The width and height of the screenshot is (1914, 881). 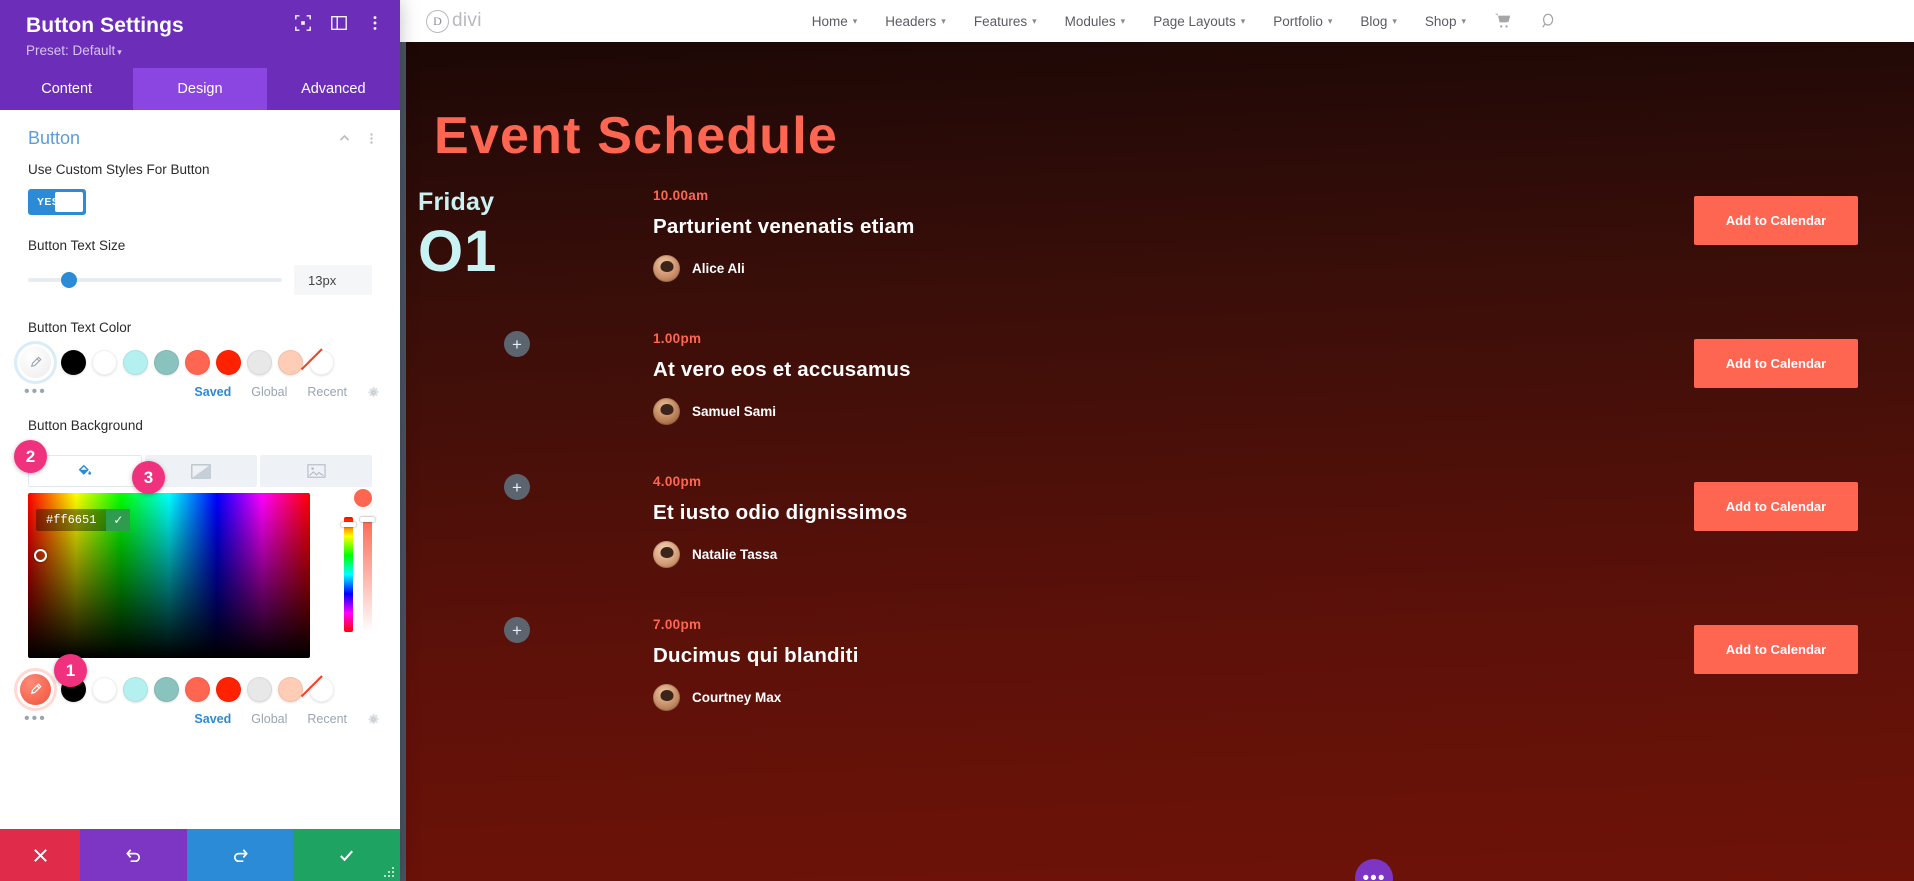 I want to click on tab-design: Design, so click(x=200, y=89).